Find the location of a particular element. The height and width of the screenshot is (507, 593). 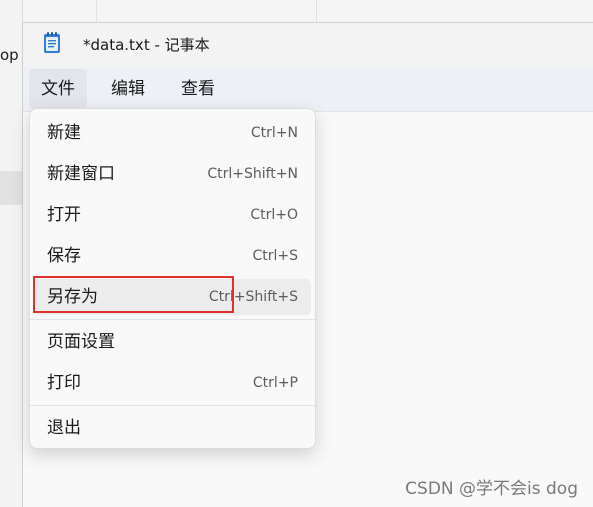

menu-item-new: 新建 Ctrl+N is located at coordinates (172, 133).